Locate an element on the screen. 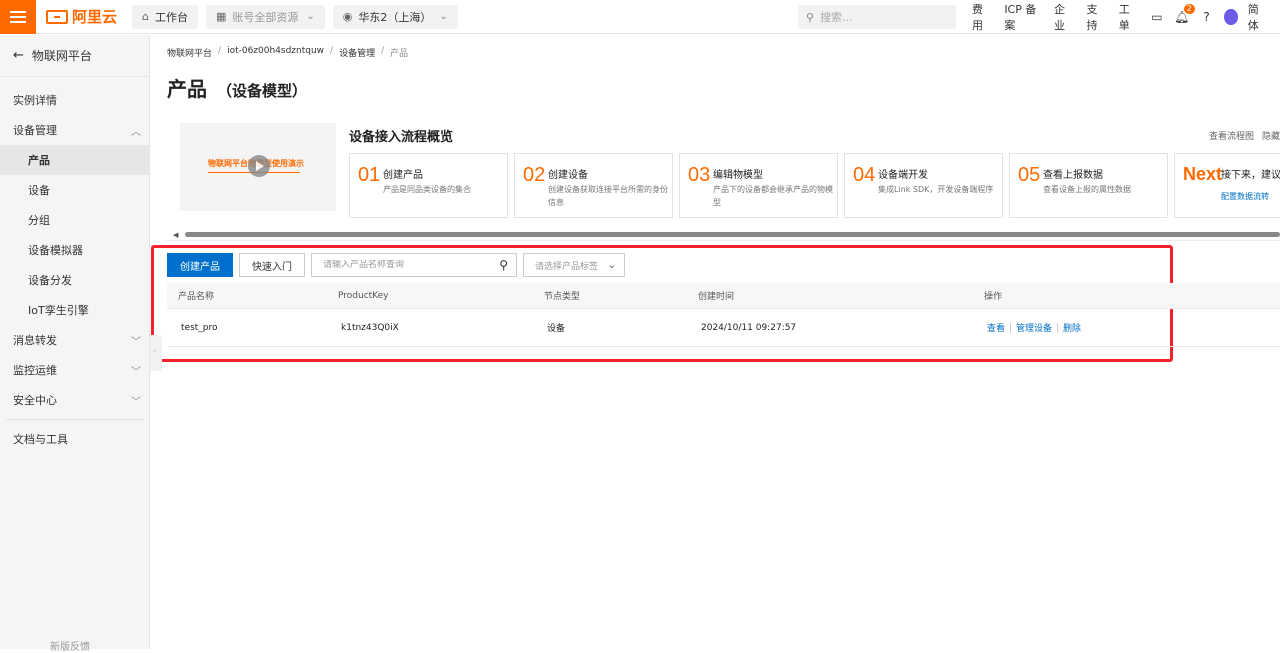 Image resolution: width=1280 pixels, height=653 pixels. step-title: 设备端开发 is located at coordinates (903, 175).